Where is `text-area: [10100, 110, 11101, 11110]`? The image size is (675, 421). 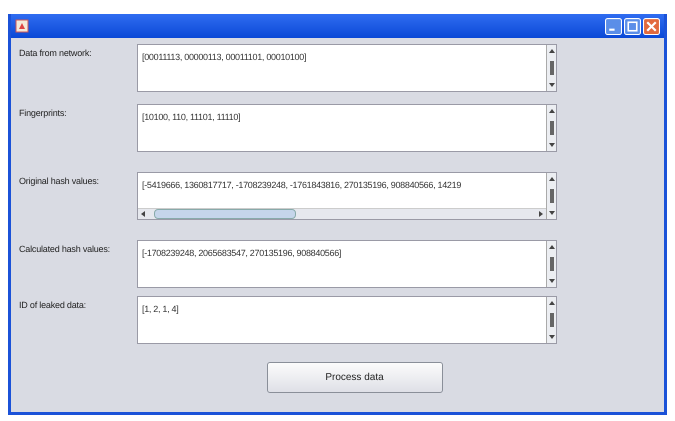
text-area: [10100, 110, 11101, 11110] is located at coordinates (347, 128).